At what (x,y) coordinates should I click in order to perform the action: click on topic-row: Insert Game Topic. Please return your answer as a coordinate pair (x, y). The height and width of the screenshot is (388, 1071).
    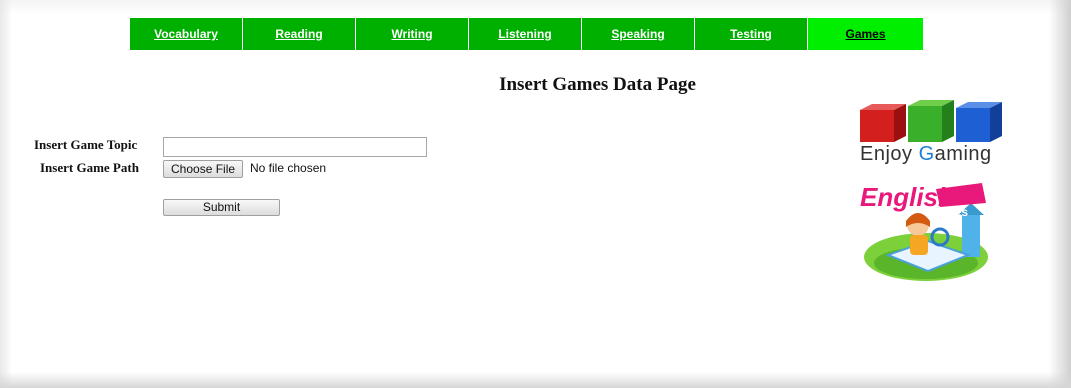
    Looking at the image, I should click on (85, 145).